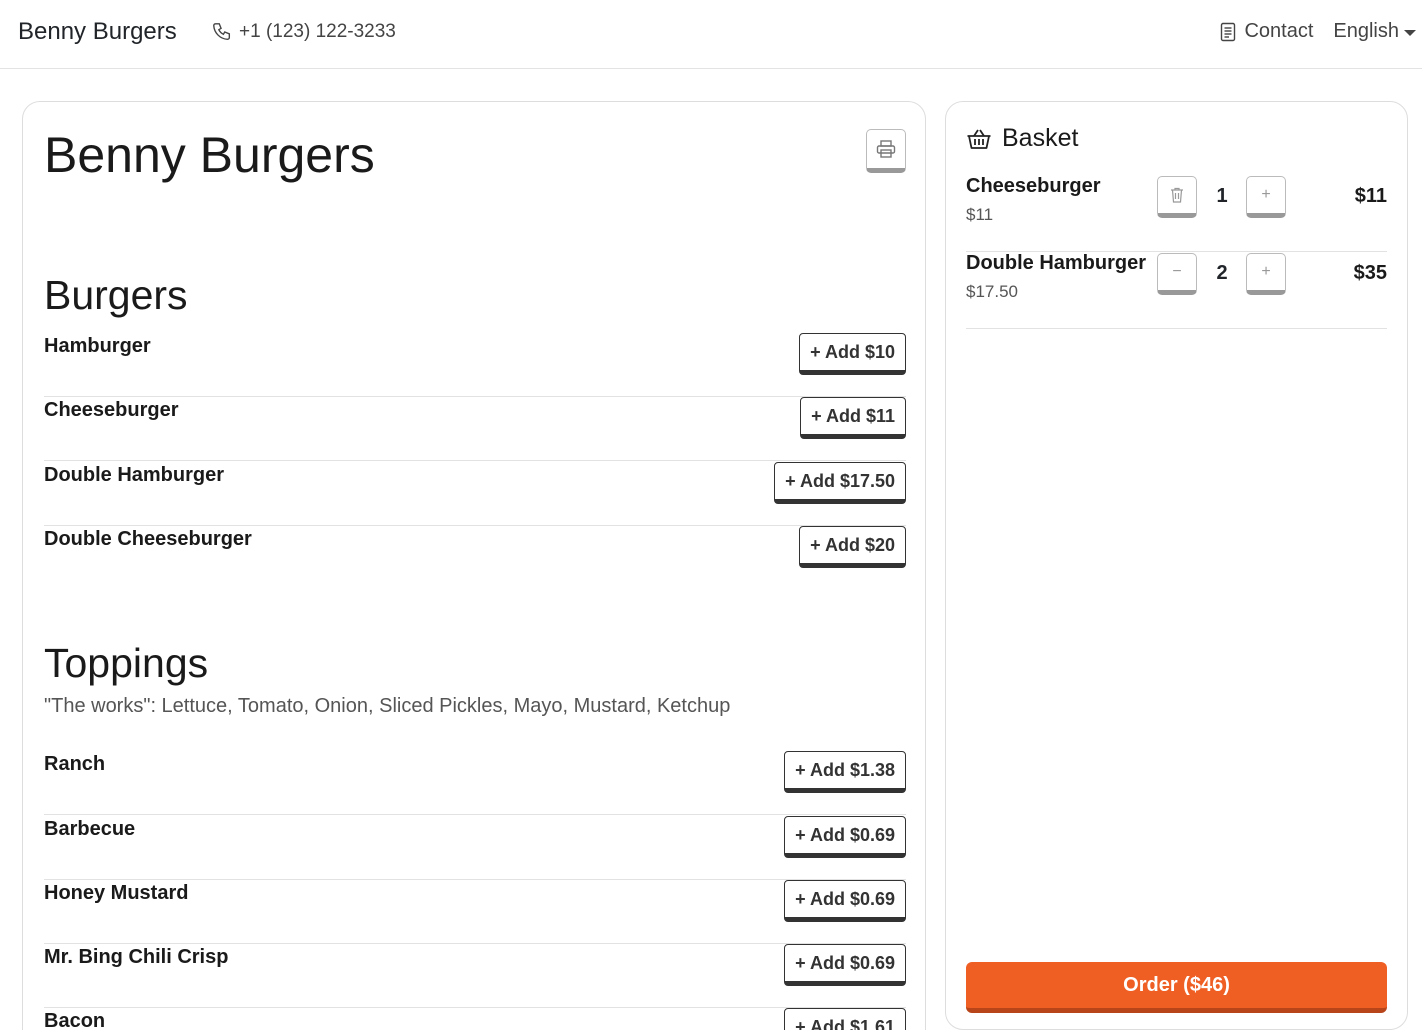  What do you see at coordinates (1366, 31) in the screenshot?
I see `language-label: English` at bounding box center [1366, 31].